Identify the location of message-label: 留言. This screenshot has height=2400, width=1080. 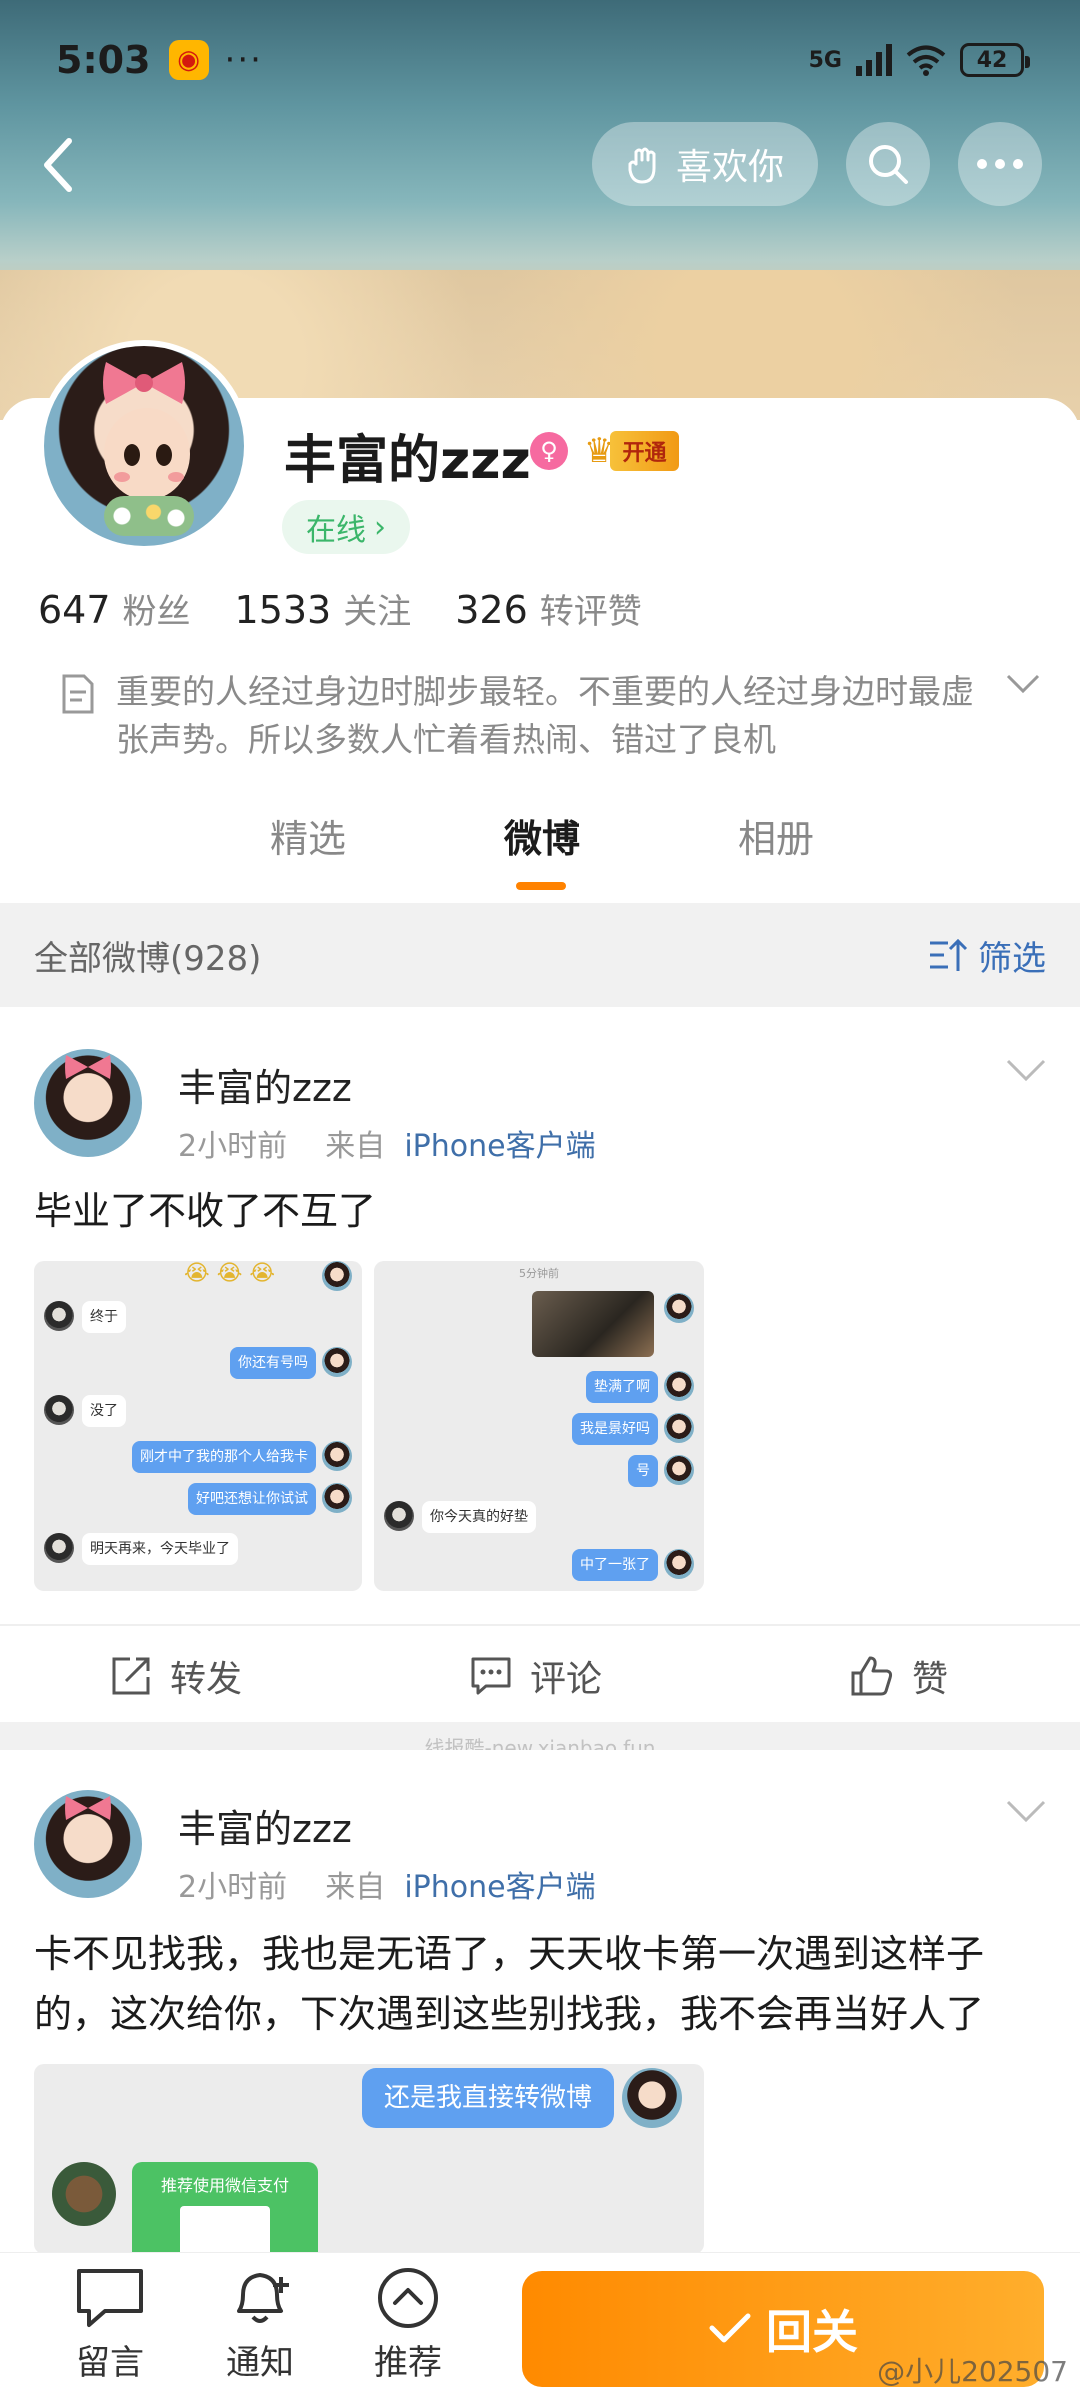
(110, 2363).